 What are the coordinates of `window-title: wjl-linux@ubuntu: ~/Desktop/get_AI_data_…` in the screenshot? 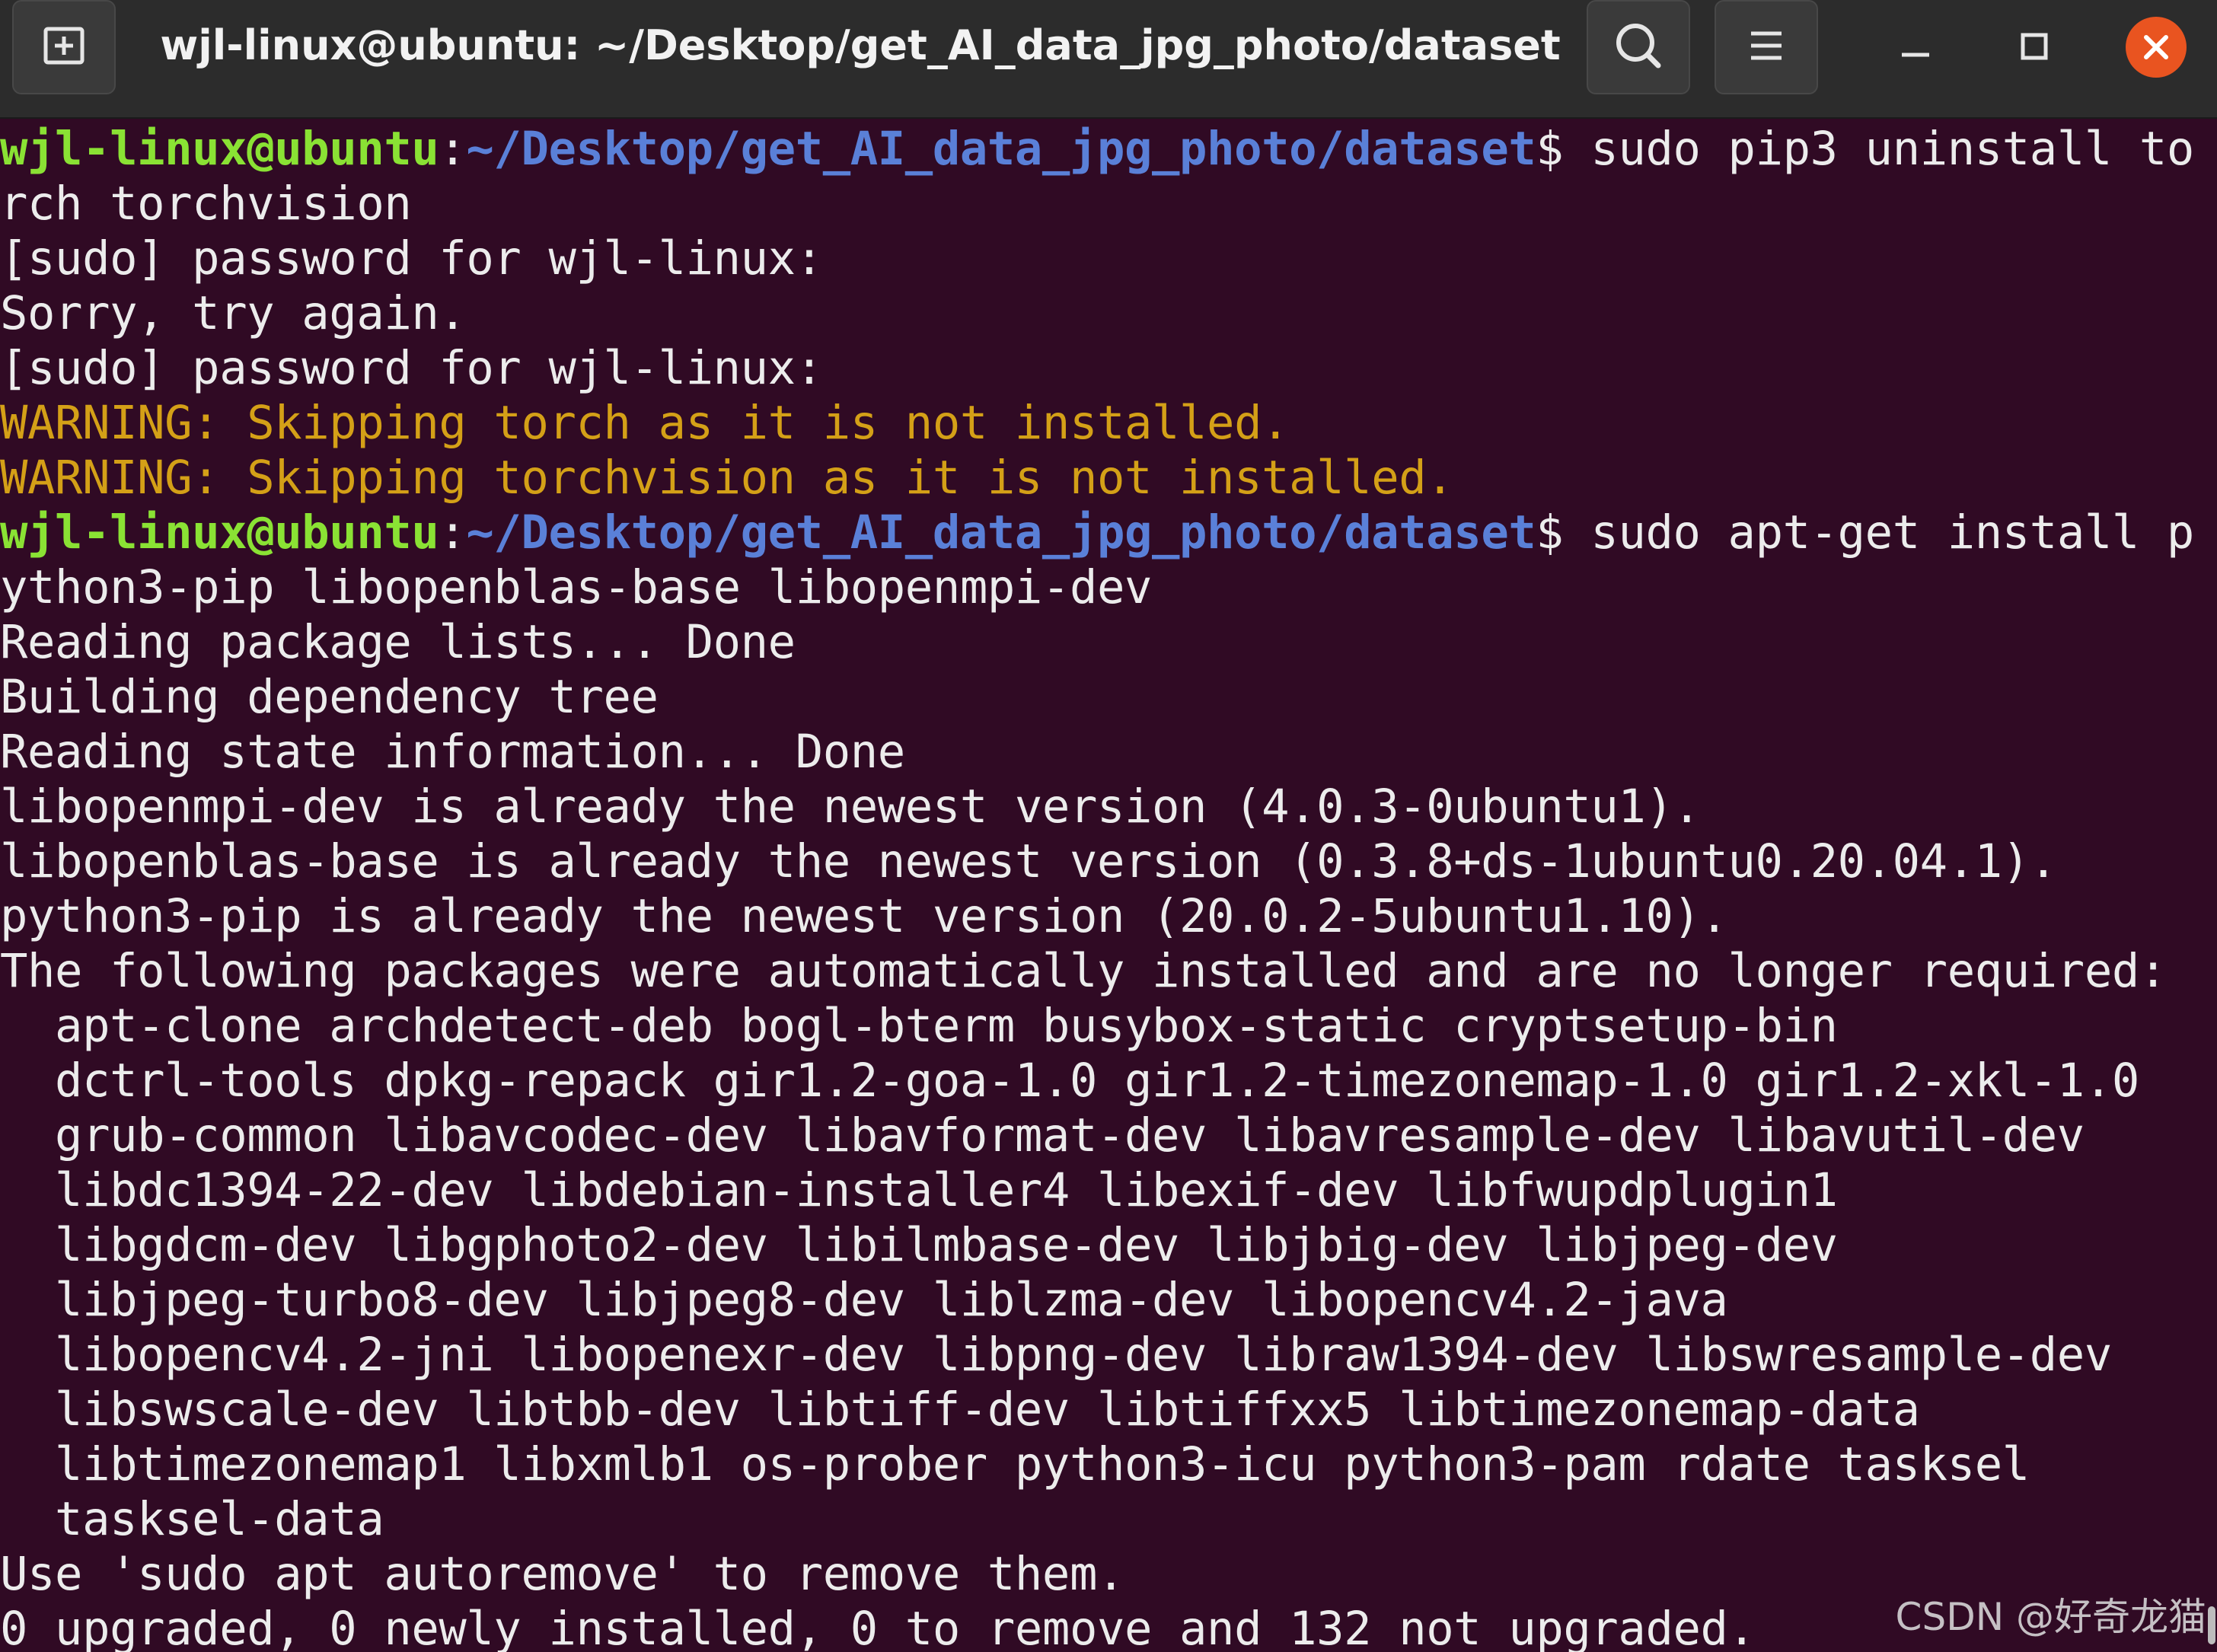 It's located at (860, 45).